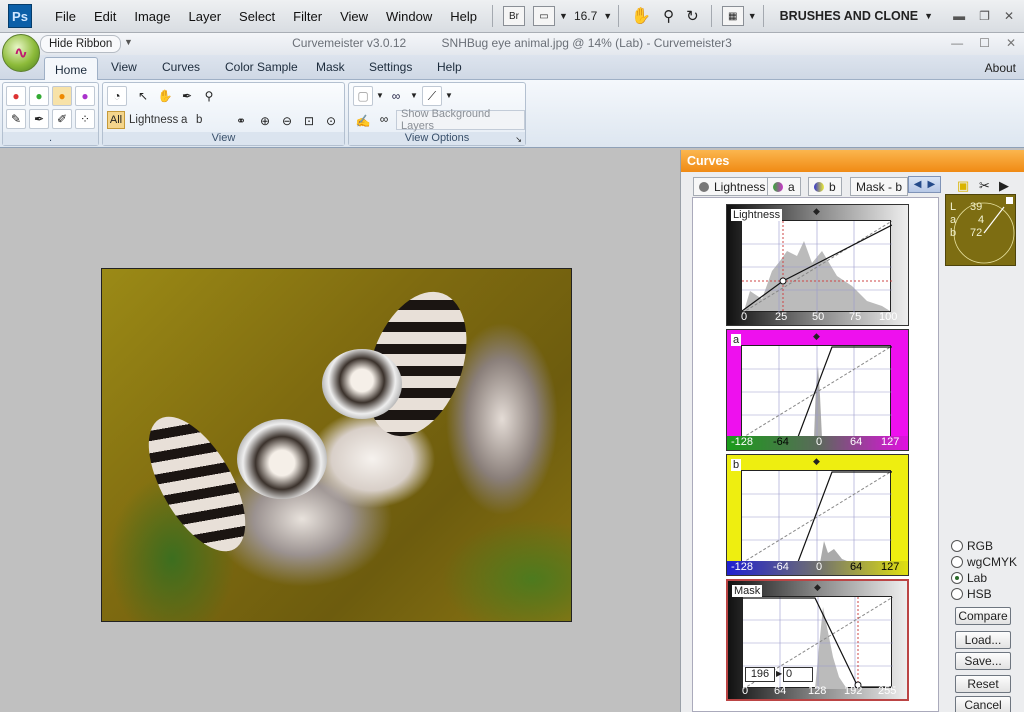  What do you see at coordinates (957, 43) in the screenshot?
I see `minimize-icon: —` at bounding box center [957, 43].